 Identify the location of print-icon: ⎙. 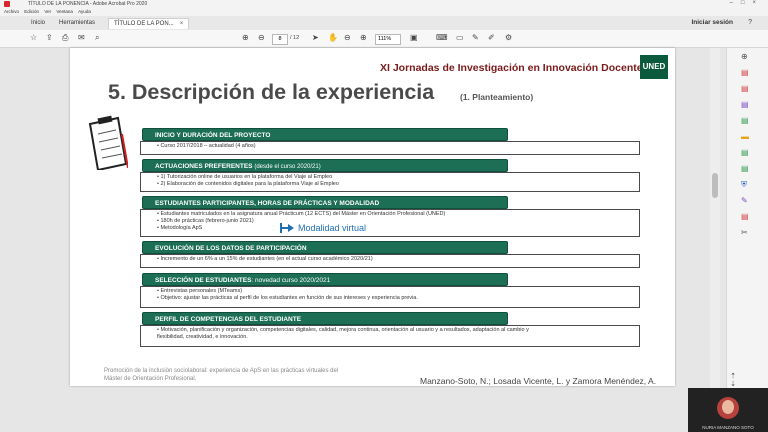
(65, 38).